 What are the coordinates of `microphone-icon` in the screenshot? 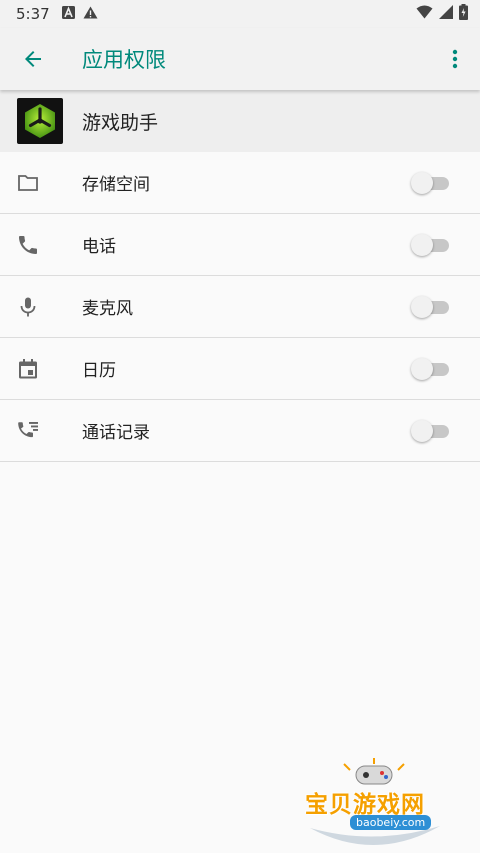 It's located at (28, 307).